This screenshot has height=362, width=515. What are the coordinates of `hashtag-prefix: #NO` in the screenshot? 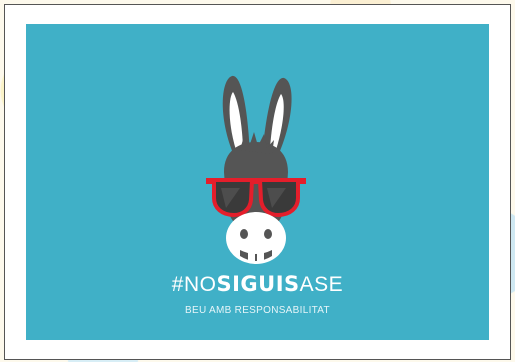 It's located at (194, 284).